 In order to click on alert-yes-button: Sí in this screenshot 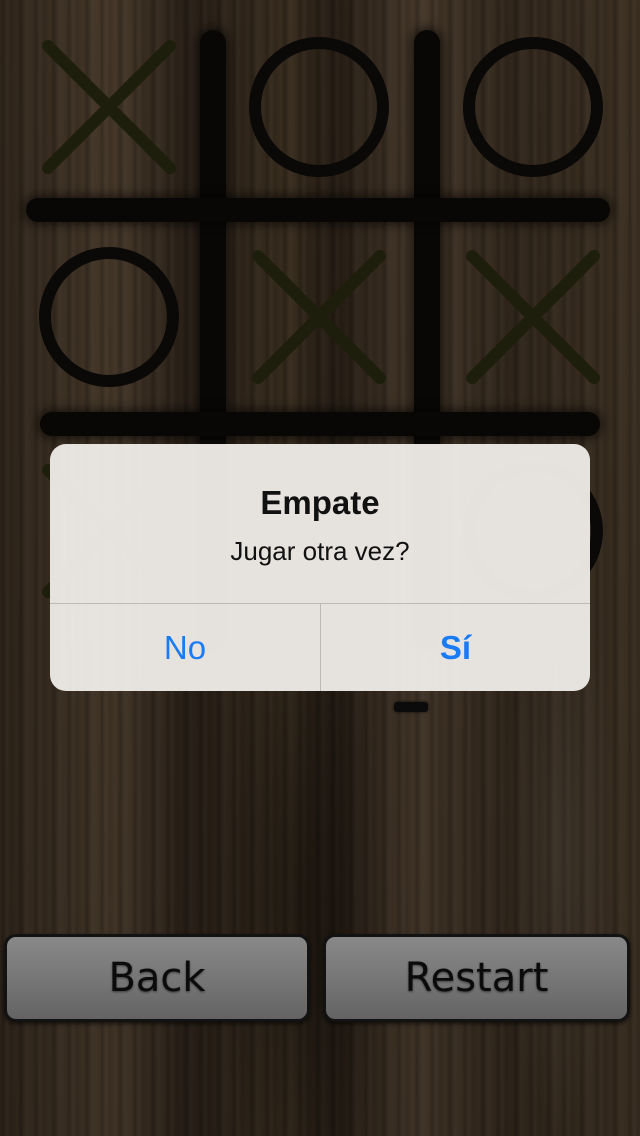, I will do `click(455, 647)`.